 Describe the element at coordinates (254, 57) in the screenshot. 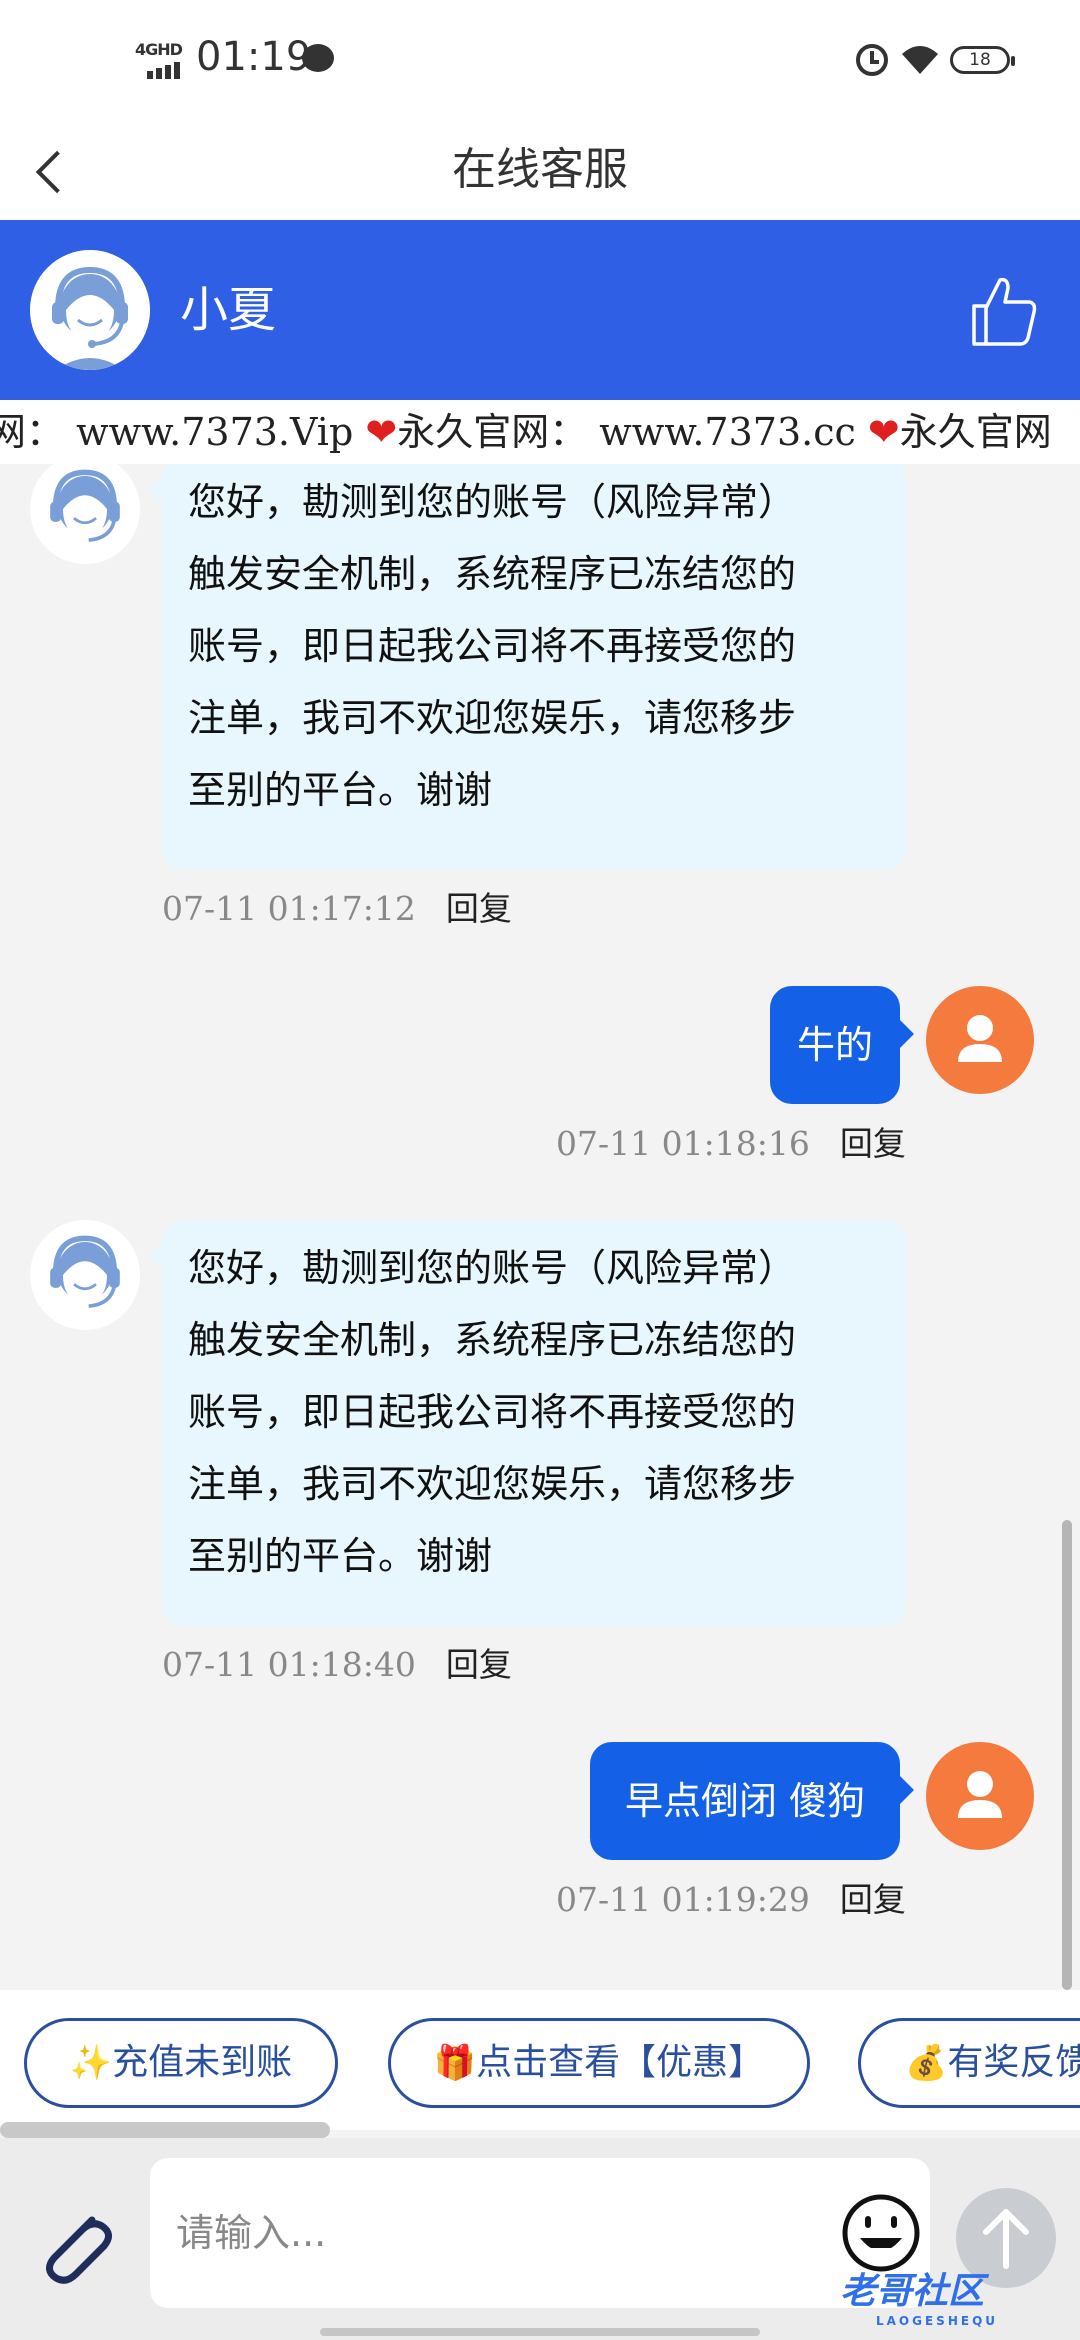

I see `status-time: 01:19` at that location.